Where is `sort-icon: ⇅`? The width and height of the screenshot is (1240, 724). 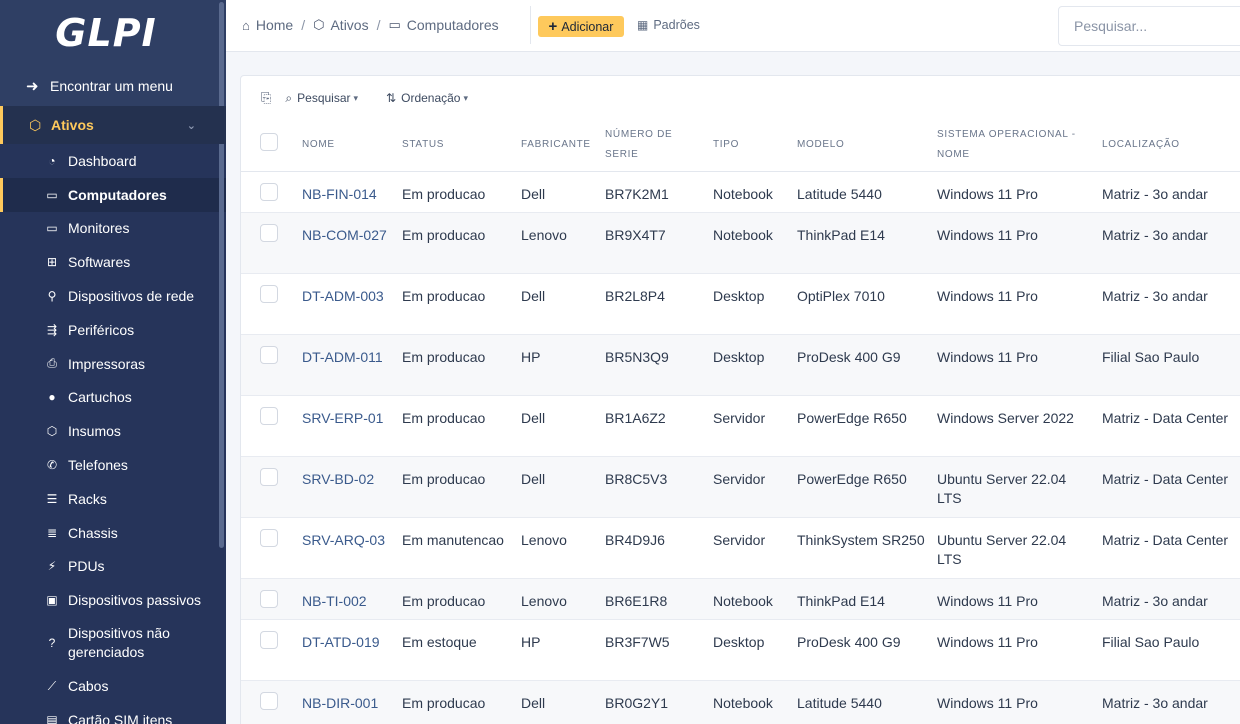 sort-icon: ⇅ is located at coordinates (391, 98).